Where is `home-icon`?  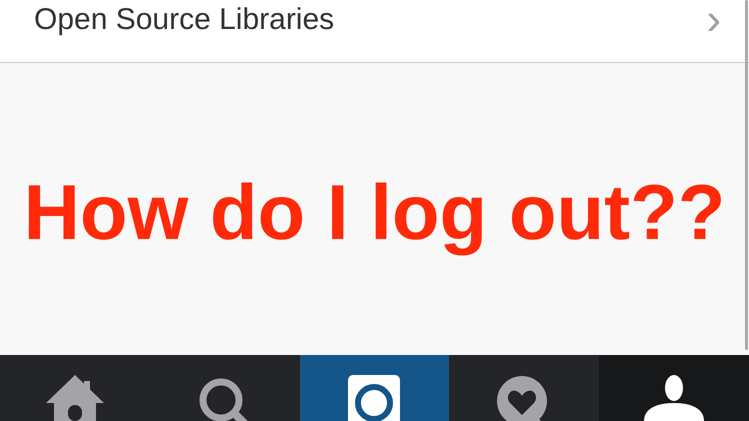
home-icon is located at coordinates (75, 398).